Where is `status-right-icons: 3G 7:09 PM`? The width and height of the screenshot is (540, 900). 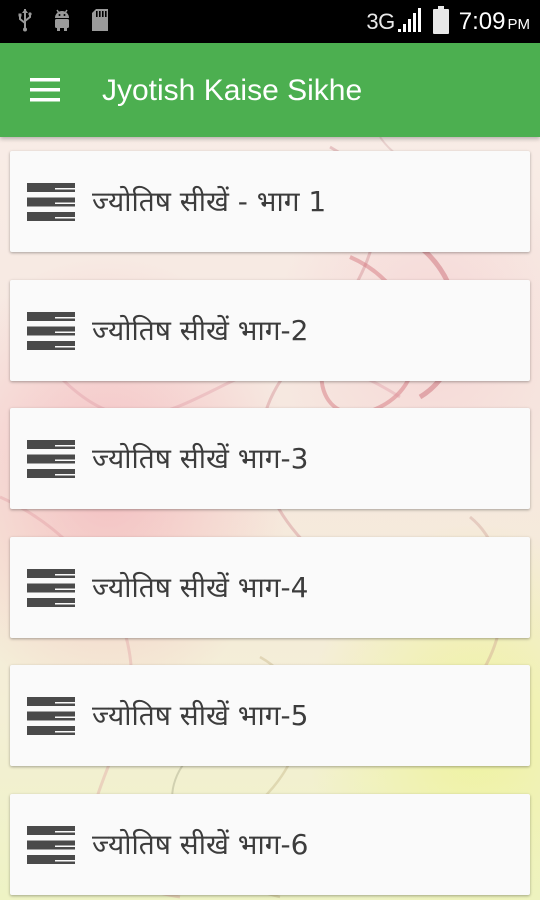 status-right-icons: 3G 7:09 PM is located at coordinates (448, 22).